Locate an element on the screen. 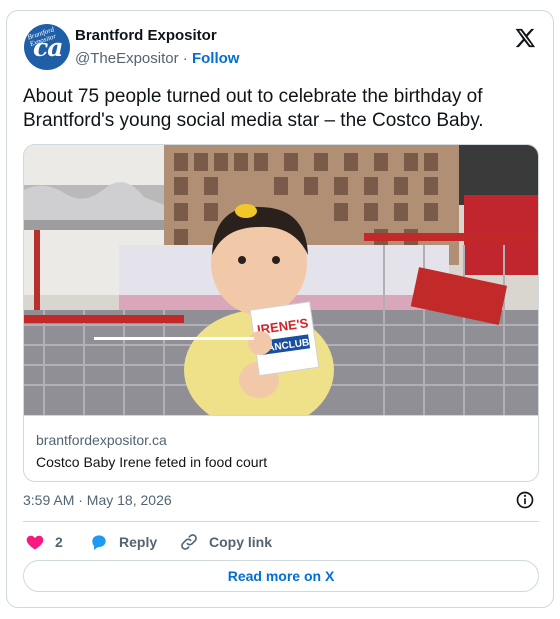  copy-link-button: Copy link is located at coordinates (225, 542).